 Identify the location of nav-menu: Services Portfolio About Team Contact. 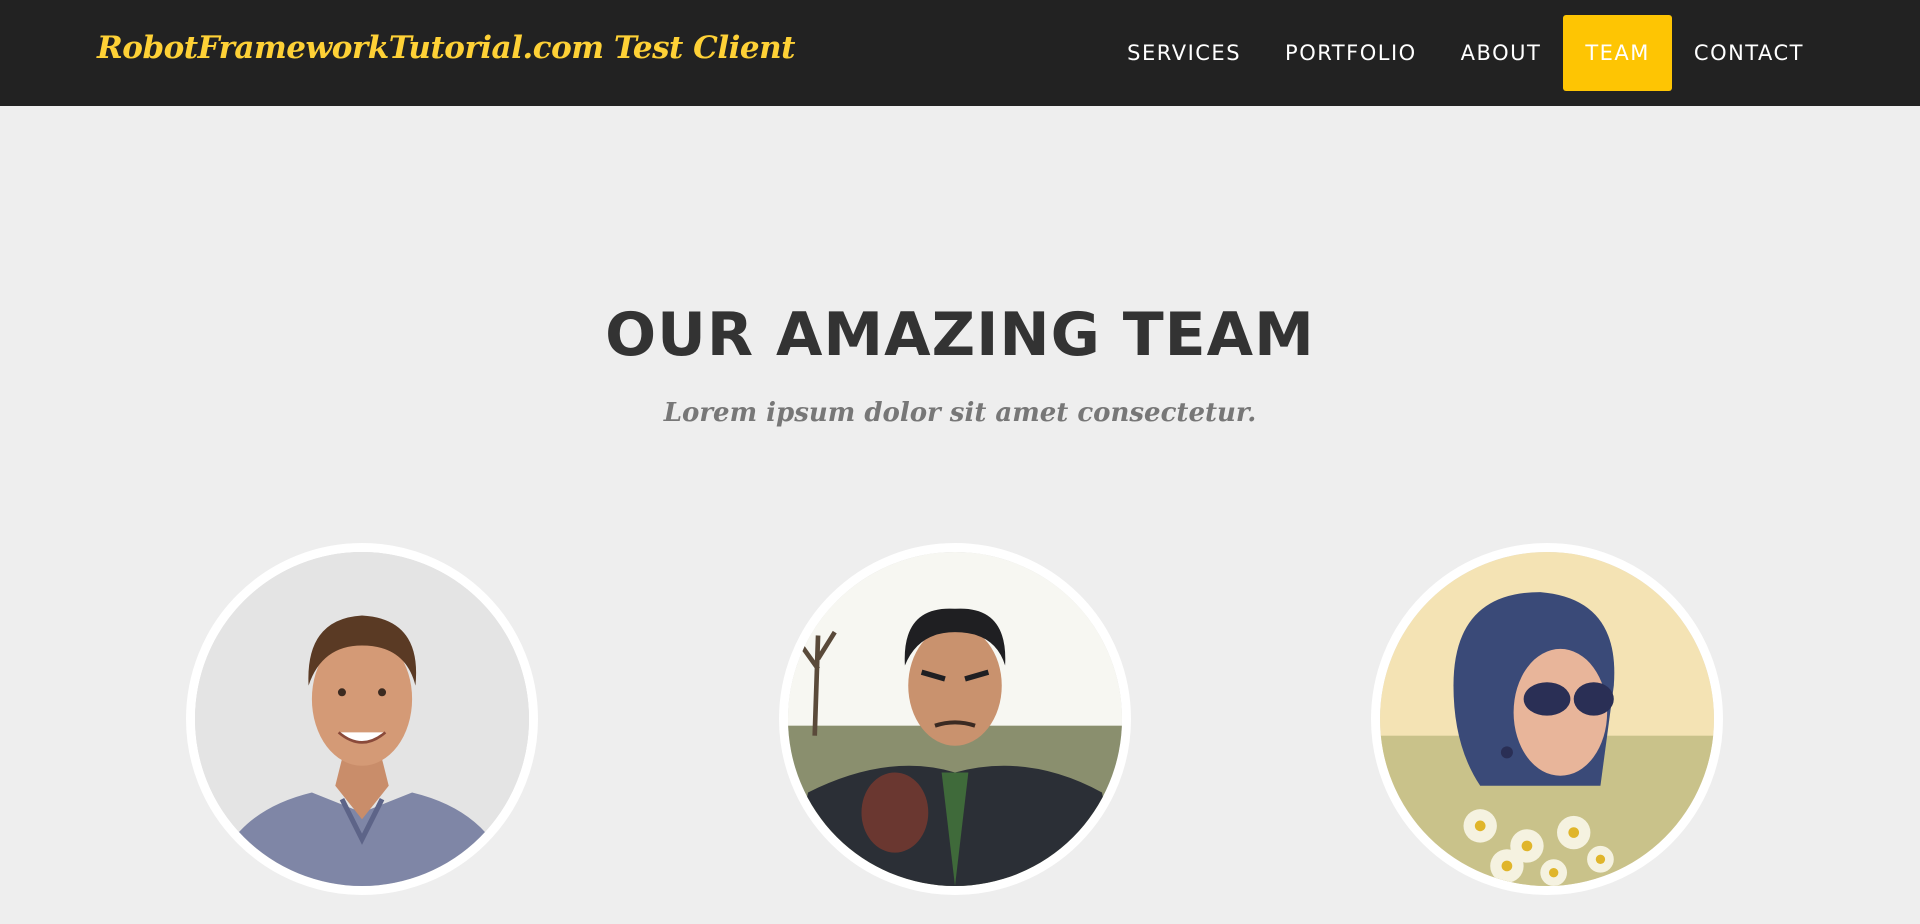
(1465, 53).